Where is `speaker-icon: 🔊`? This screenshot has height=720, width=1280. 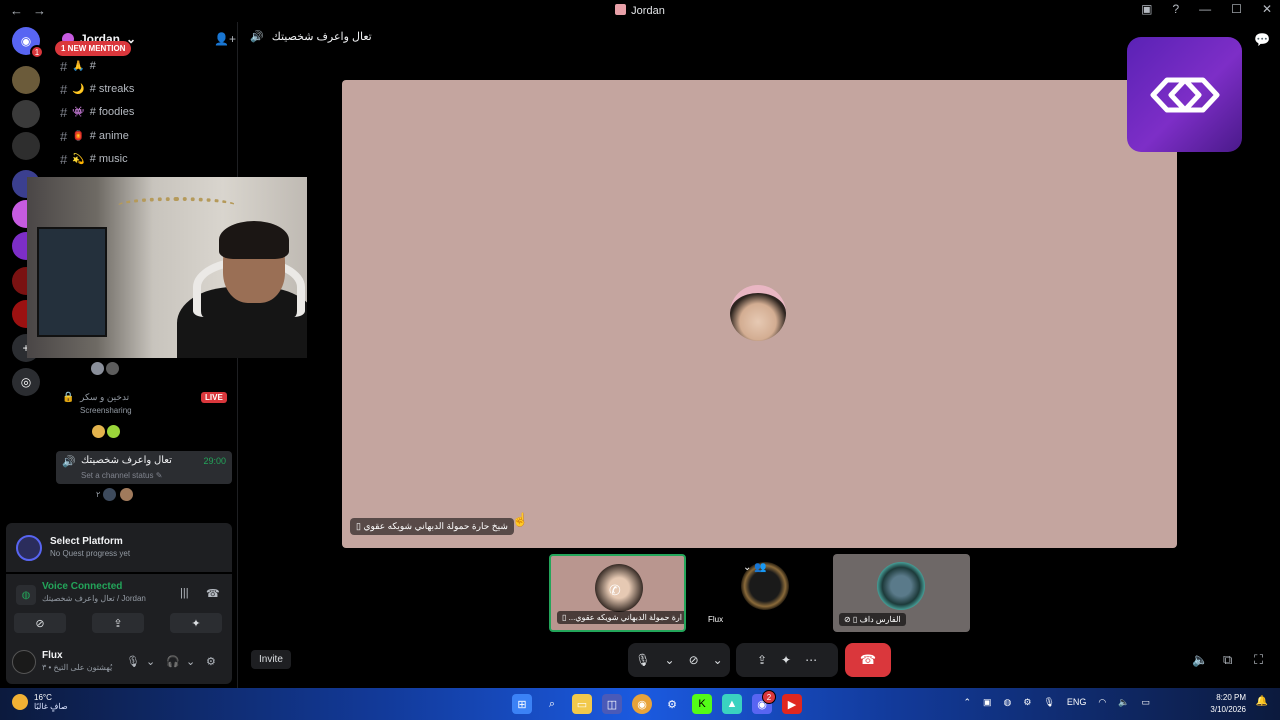
speaker-icon: 🔊 is located at coordinates (69, 462).